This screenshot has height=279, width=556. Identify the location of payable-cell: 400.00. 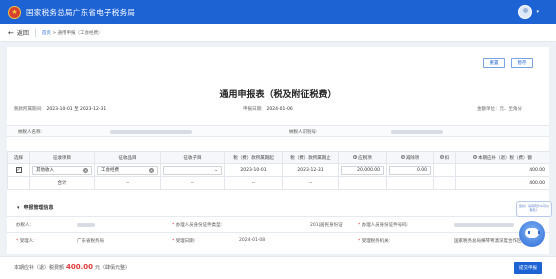
(502, 170).